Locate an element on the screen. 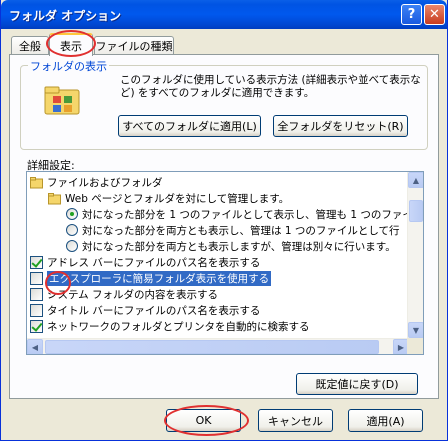  arrow-left-icon: ◀ is located at coordinates (35, 347).